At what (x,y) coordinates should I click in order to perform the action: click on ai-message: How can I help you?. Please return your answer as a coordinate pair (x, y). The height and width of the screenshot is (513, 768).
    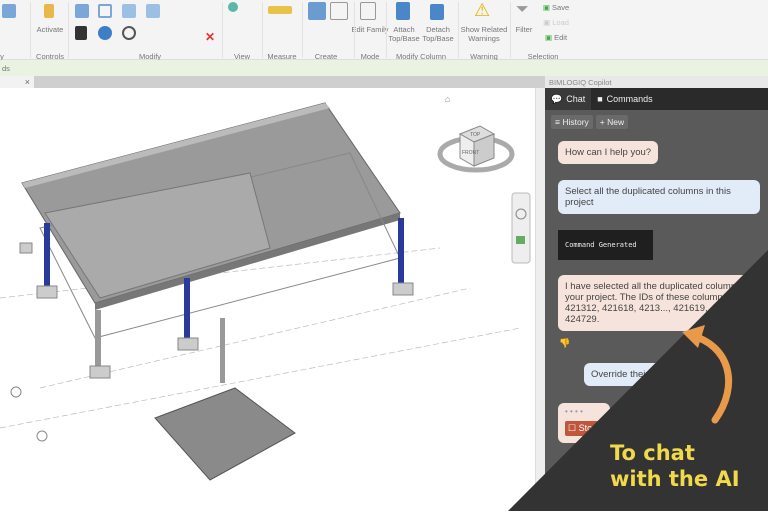
    Looking at the image, I should click on (608, 152).